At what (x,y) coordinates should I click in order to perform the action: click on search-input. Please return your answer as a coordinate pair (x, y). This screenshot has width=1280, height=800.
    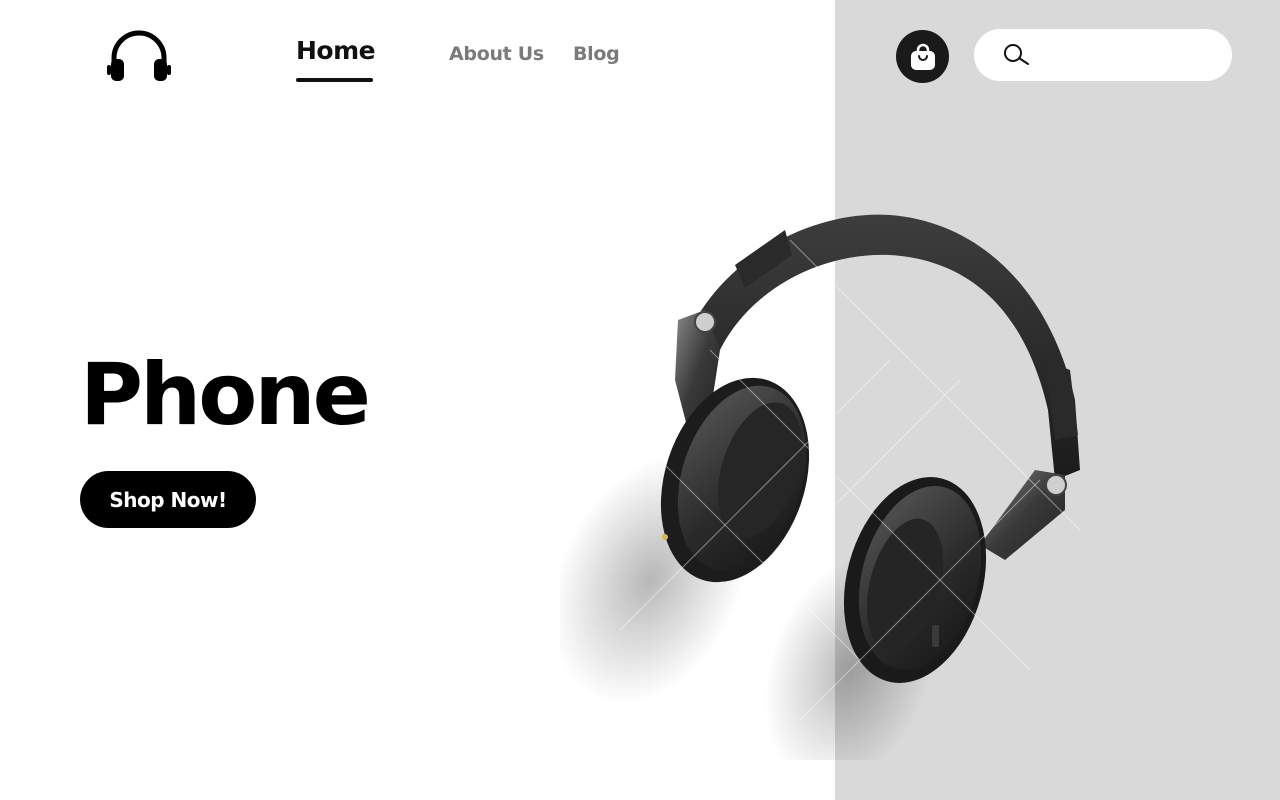
    Looking at the image, I should click on (1125, 55).